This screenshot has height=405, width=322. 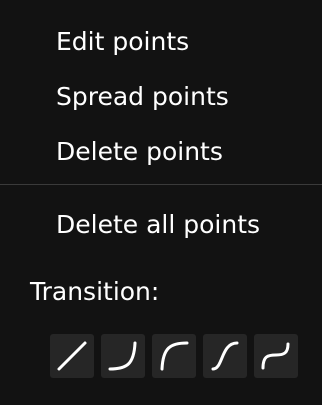 I want to click on ease-in-out-curve-icon, so click(x=225, y=356).